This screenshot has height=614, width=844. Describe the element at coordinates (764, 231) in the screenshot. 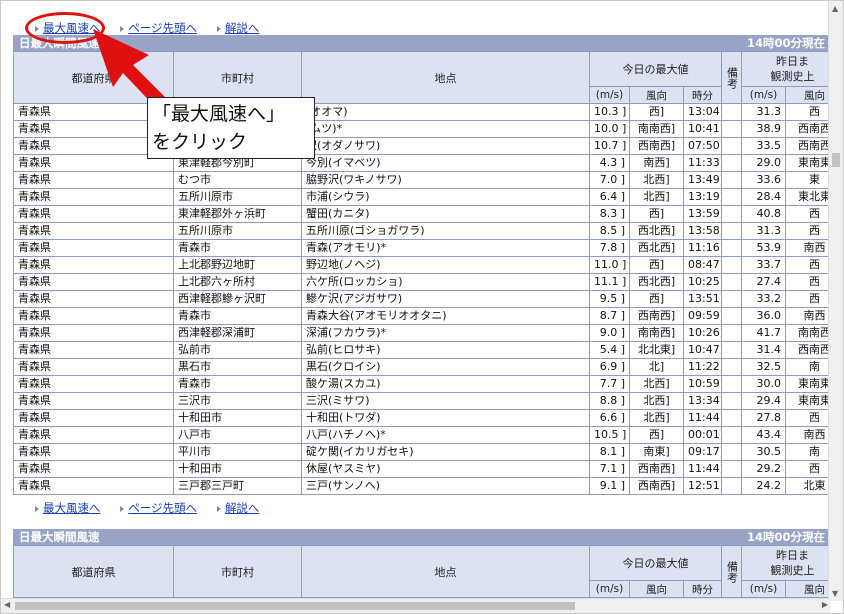

I see `cell-record-speed: 31.3` at that location.